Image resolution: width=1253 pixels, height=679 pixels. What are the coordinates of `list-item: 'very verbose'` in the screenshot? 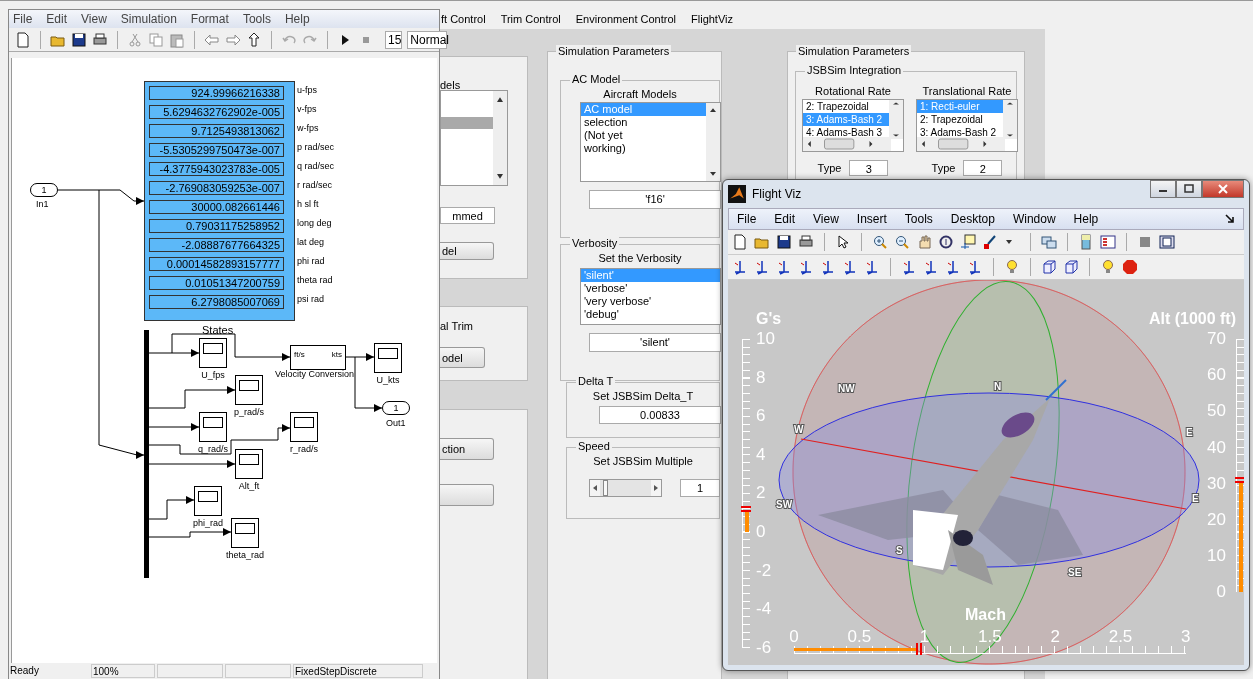 It's located at (650, 301).